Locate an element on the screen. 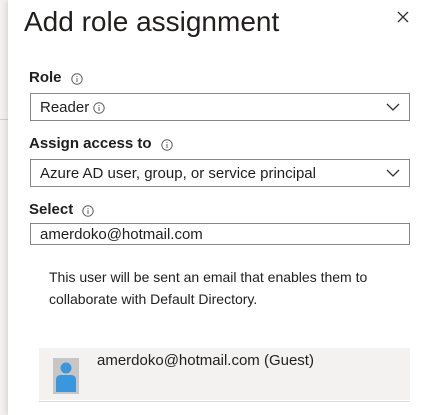 Image resolution: width=425 pixels, height=415 pixels. result-divider is located at coordinates (224, 401).